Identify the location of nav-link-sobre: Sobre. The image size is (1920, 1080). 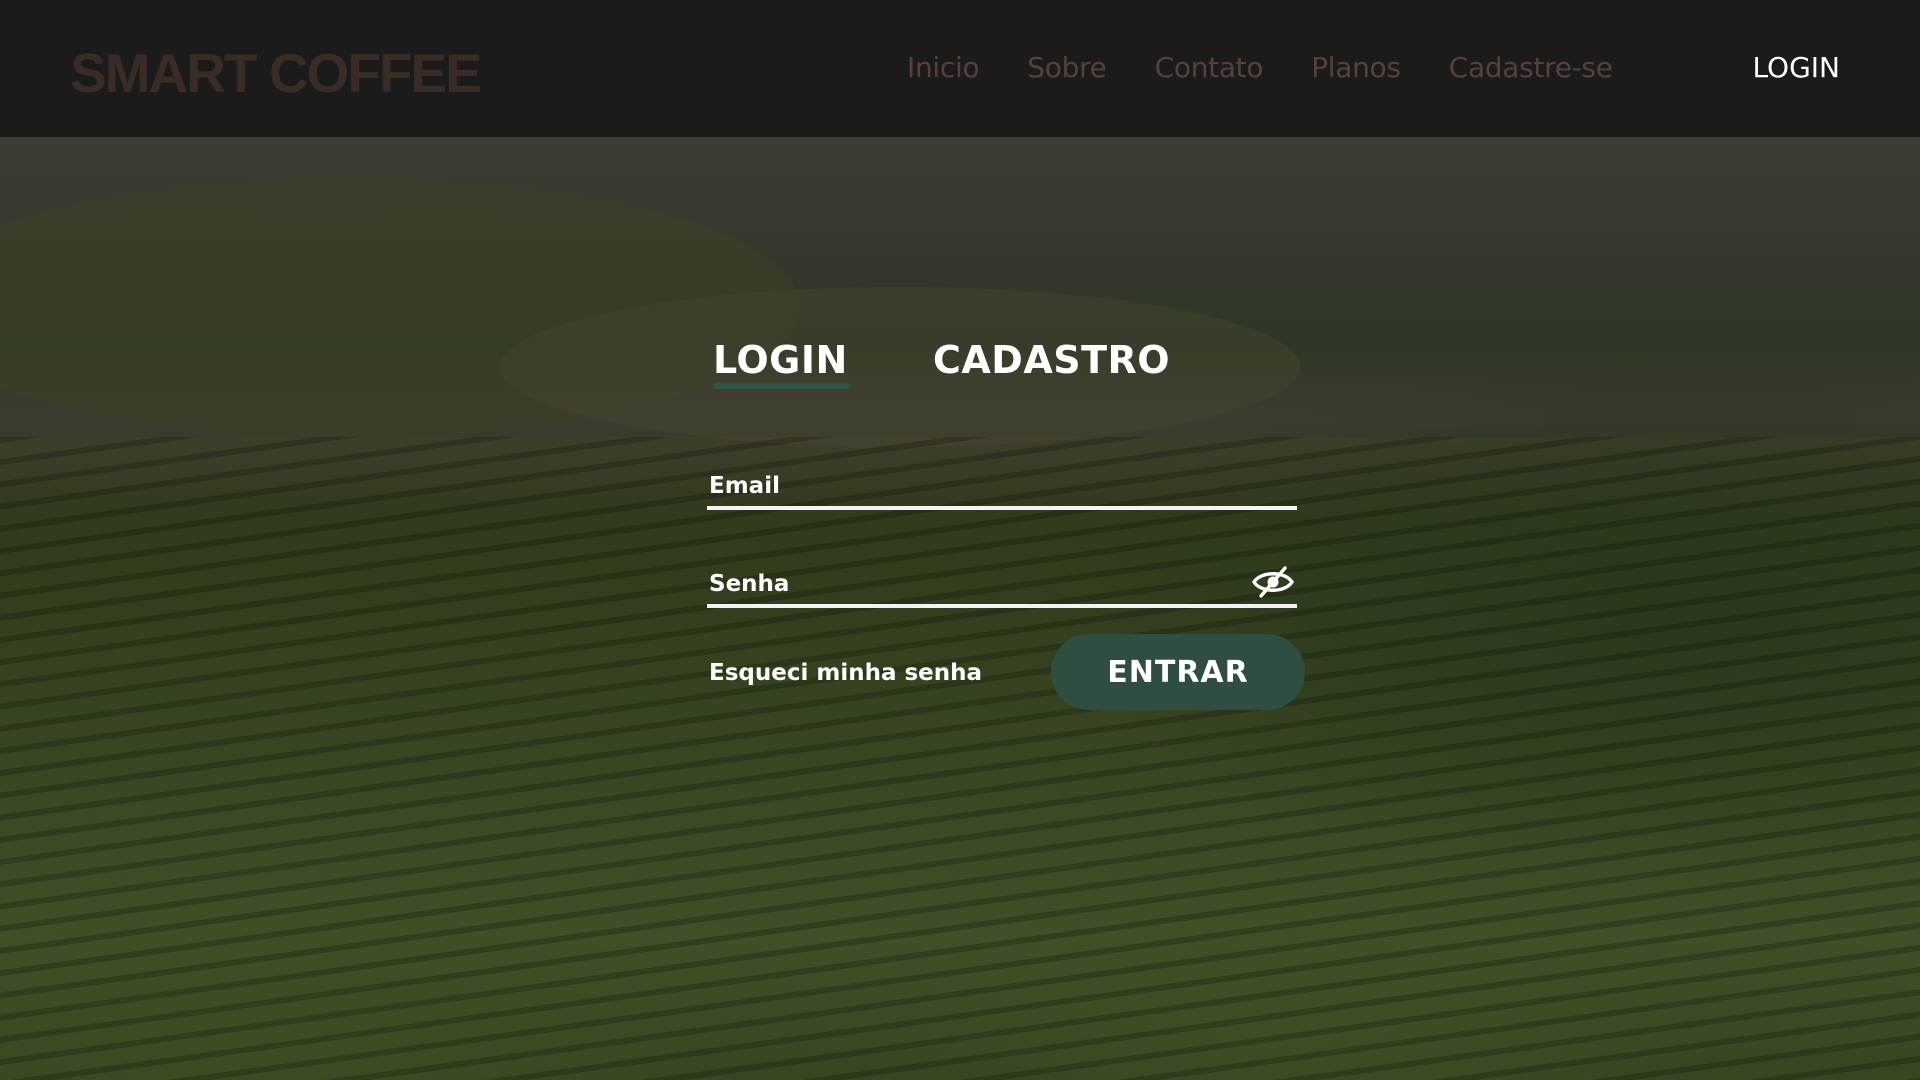
(1067, 68).